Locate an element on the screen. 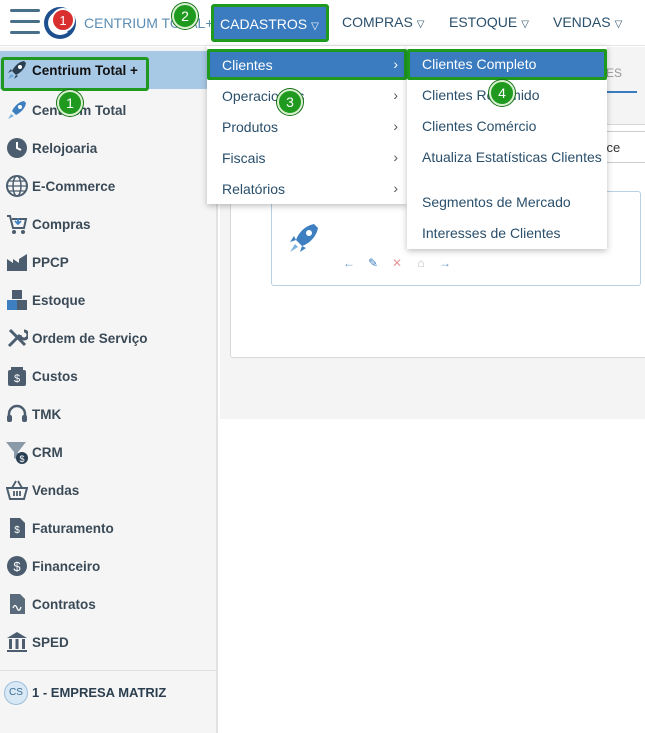 Image resolution: width=645 pixels, height=733 pixels. sidebar-item-faturamento: $ Faturamento is located at coordinates (108, 528).